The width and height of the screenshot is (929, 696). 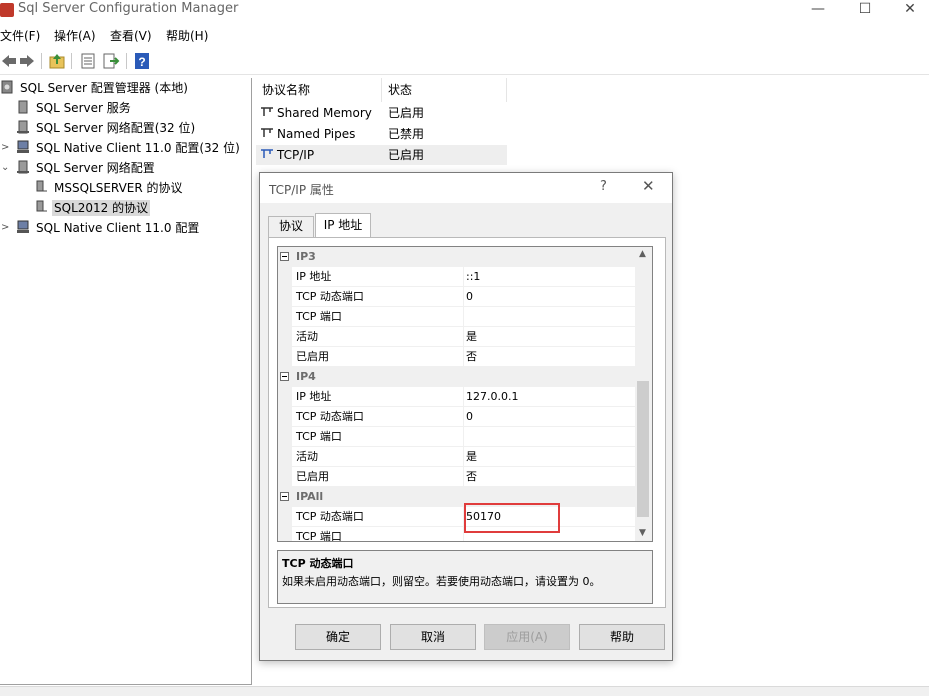 I want to click on forward-icon, so click(x=27, y=61).